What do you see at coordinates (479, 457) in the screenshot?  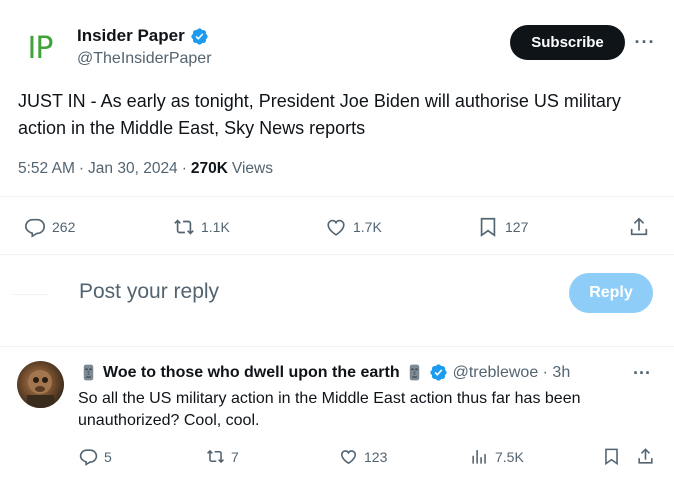 I see `analytics-icon` at bounding box center [479, 457].